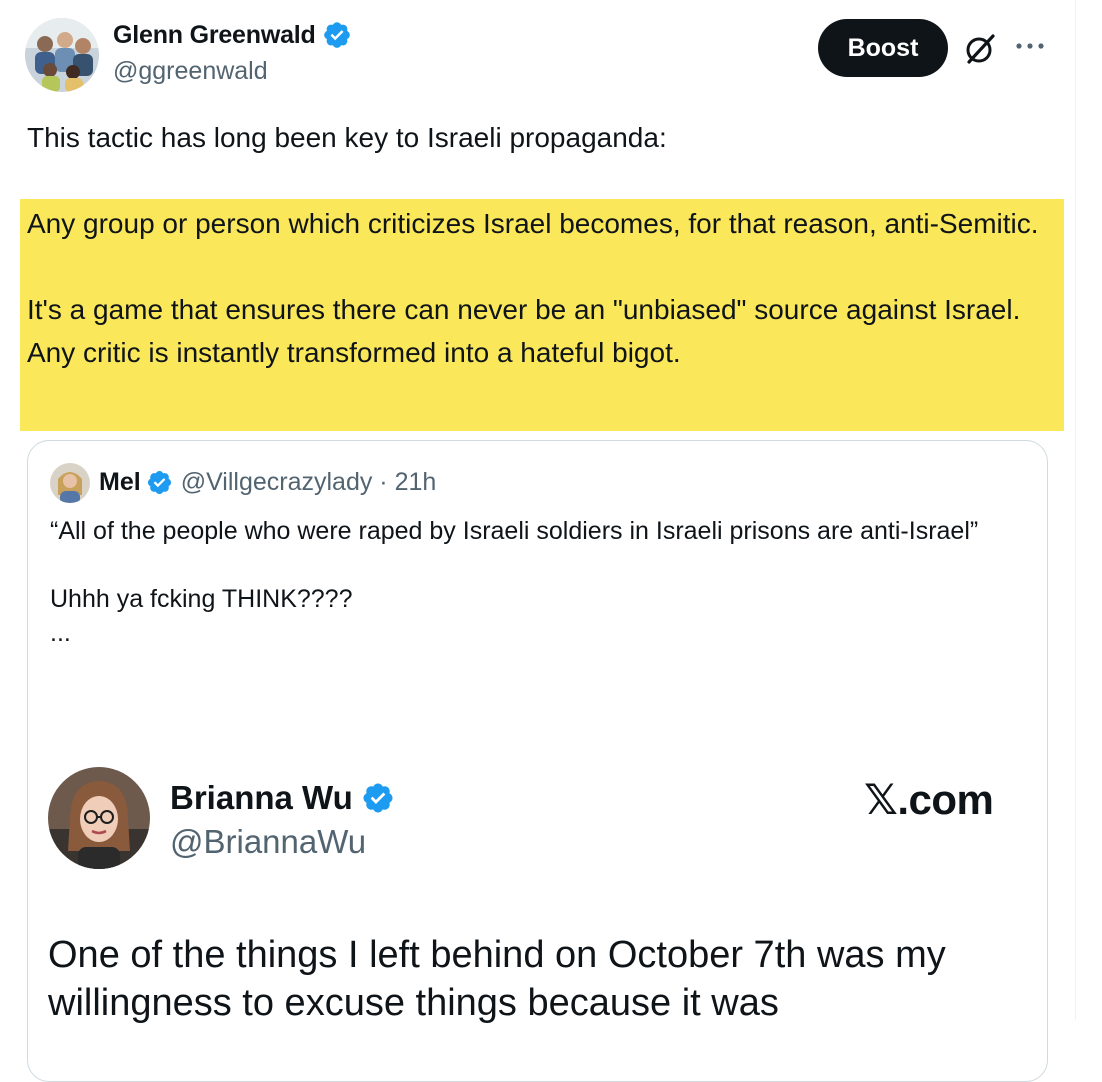  Describe the element at coordinates (929, 799) in the screenshot. I see `x-com-logo: 𝕏.com` at that location.